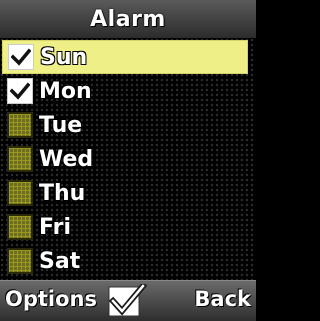  Describe the element at coordinates (125, 57) in the screenshot. I see `day-row-sun: Sun` at that location.